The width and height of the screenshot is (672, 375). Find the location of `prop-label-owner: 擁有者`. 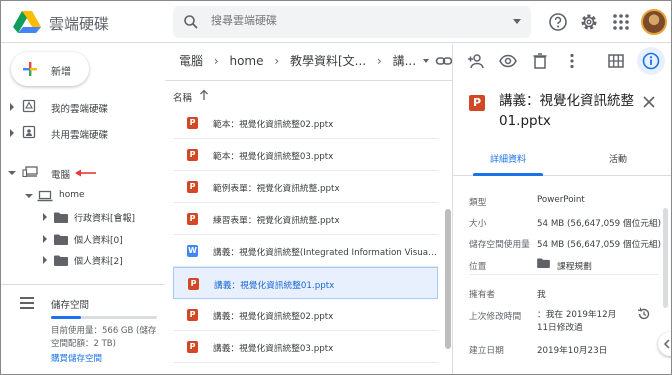

prop-label-owner: 擁有者 is located at coordinates (482, 295).